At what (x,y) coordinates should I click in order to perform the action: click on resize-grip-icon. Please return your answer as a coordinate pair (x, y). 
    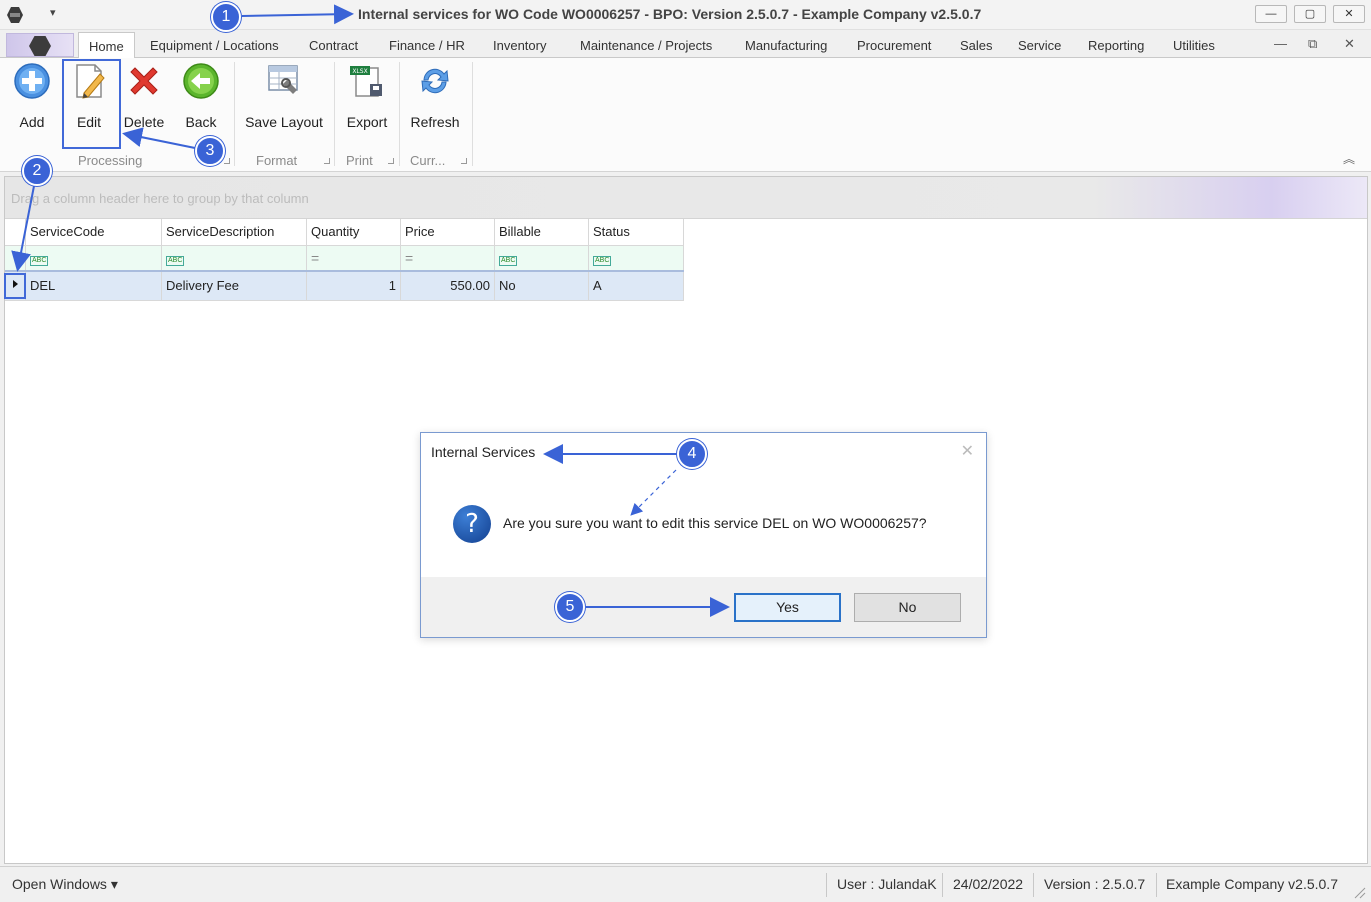
    Looking at the image, I should click on (1359, 892).